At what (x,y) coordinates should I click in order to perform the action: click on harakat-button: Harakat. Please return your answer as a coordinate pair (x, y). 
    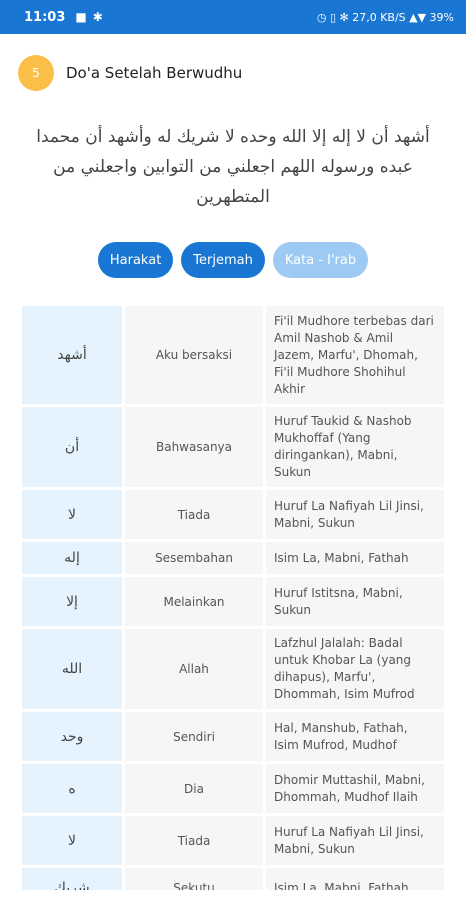
    Looking at the image, I should click on (135, 260).